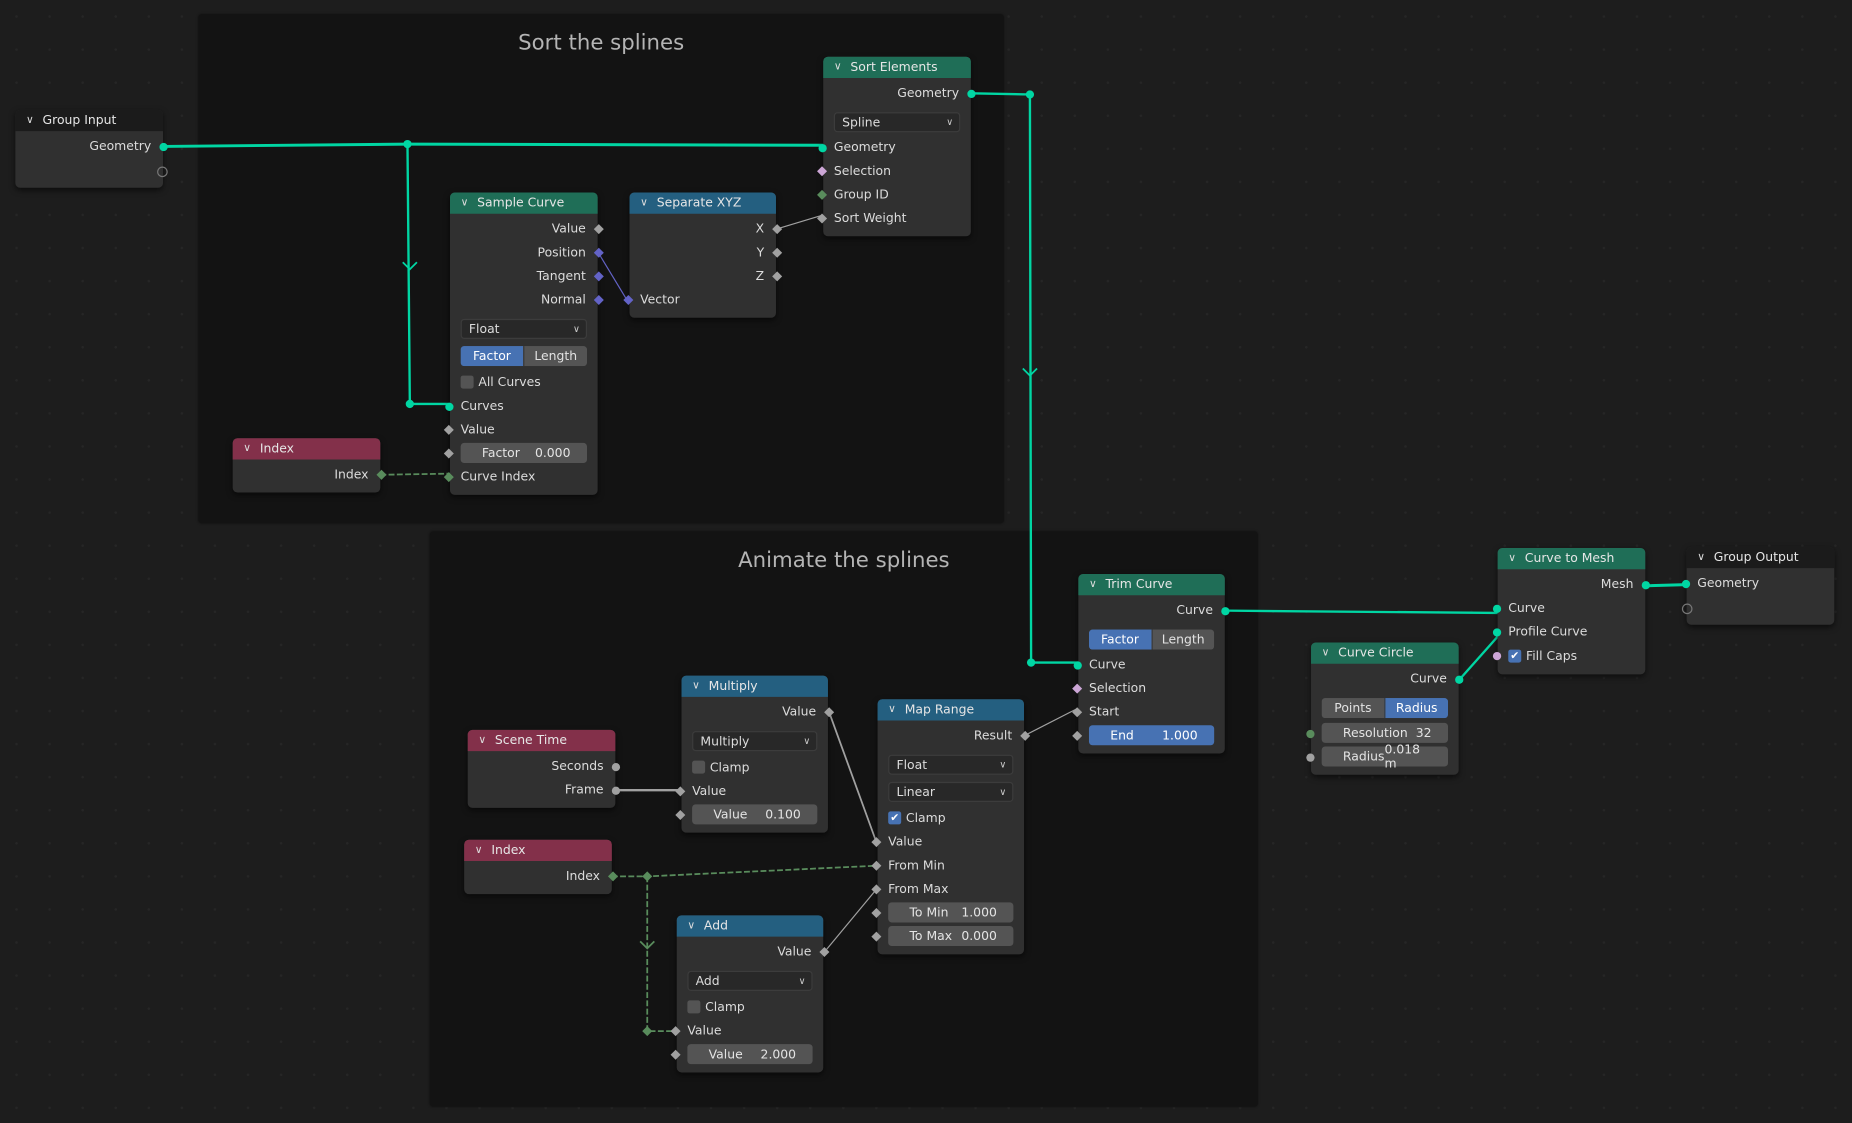 This screenshot has height=1123, width=1852. What do you see at coordinates (89, 120) in the screenshot?
I see `node-header: ∨ Group Input` at bounding box center [89, 120].